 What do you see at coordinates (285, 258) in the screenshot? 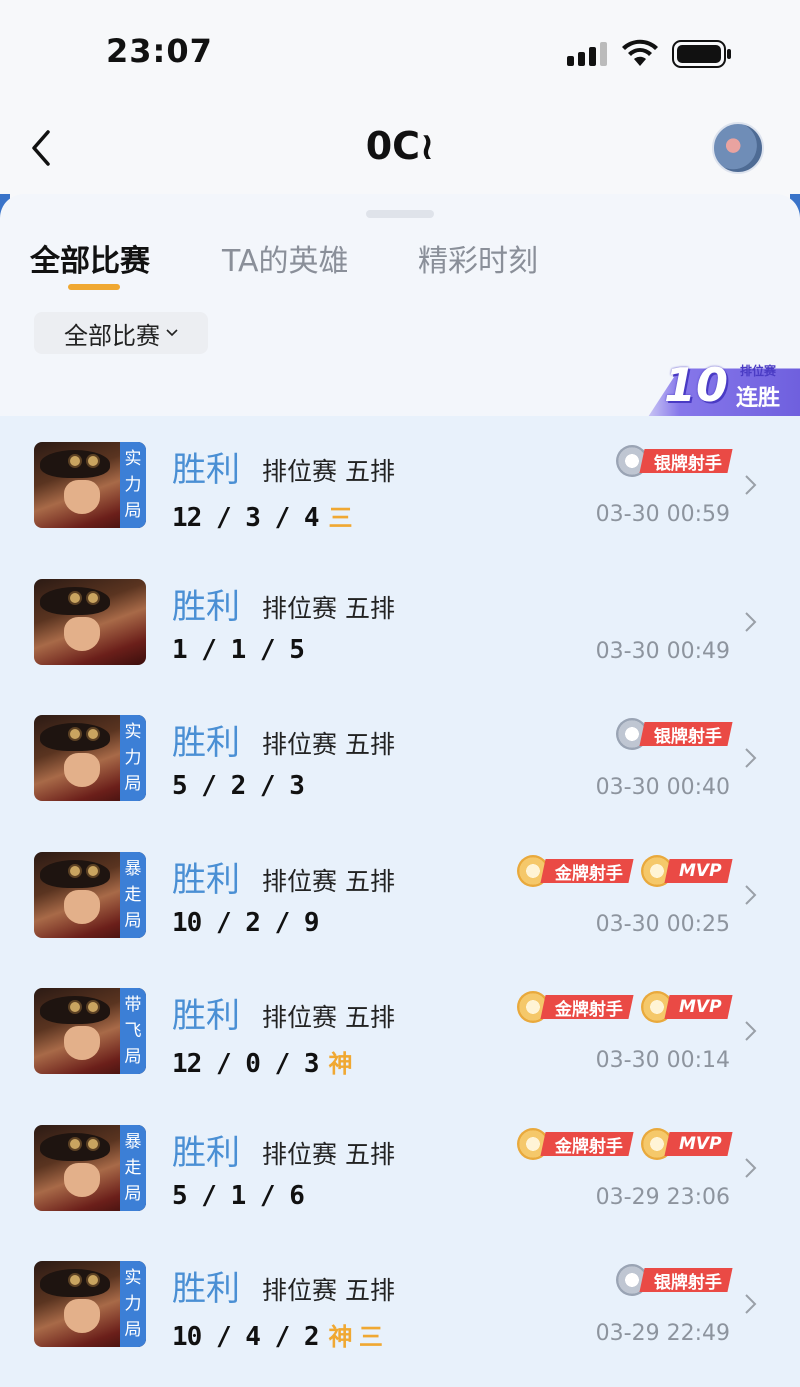
I see `tab-heroes: TA的英雄` at bounding box center [285, 258].